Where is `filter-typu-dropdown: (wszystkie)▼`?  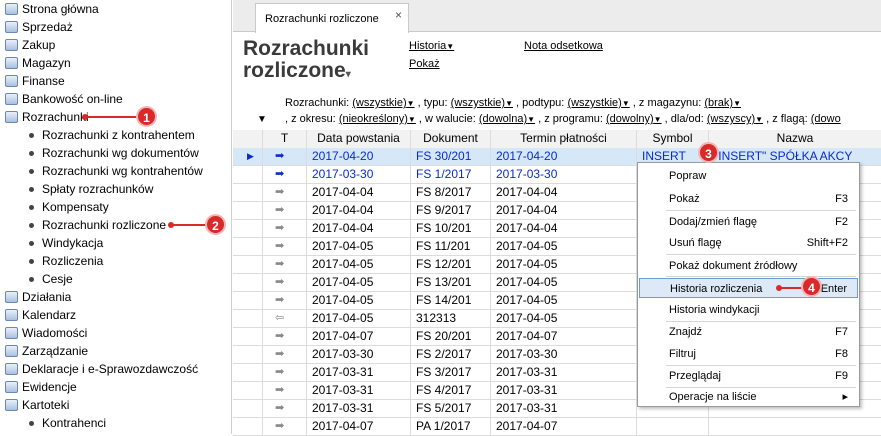
filter-typu-dropdown: (wszystkie)▼ is located at coordinates (482, 103).